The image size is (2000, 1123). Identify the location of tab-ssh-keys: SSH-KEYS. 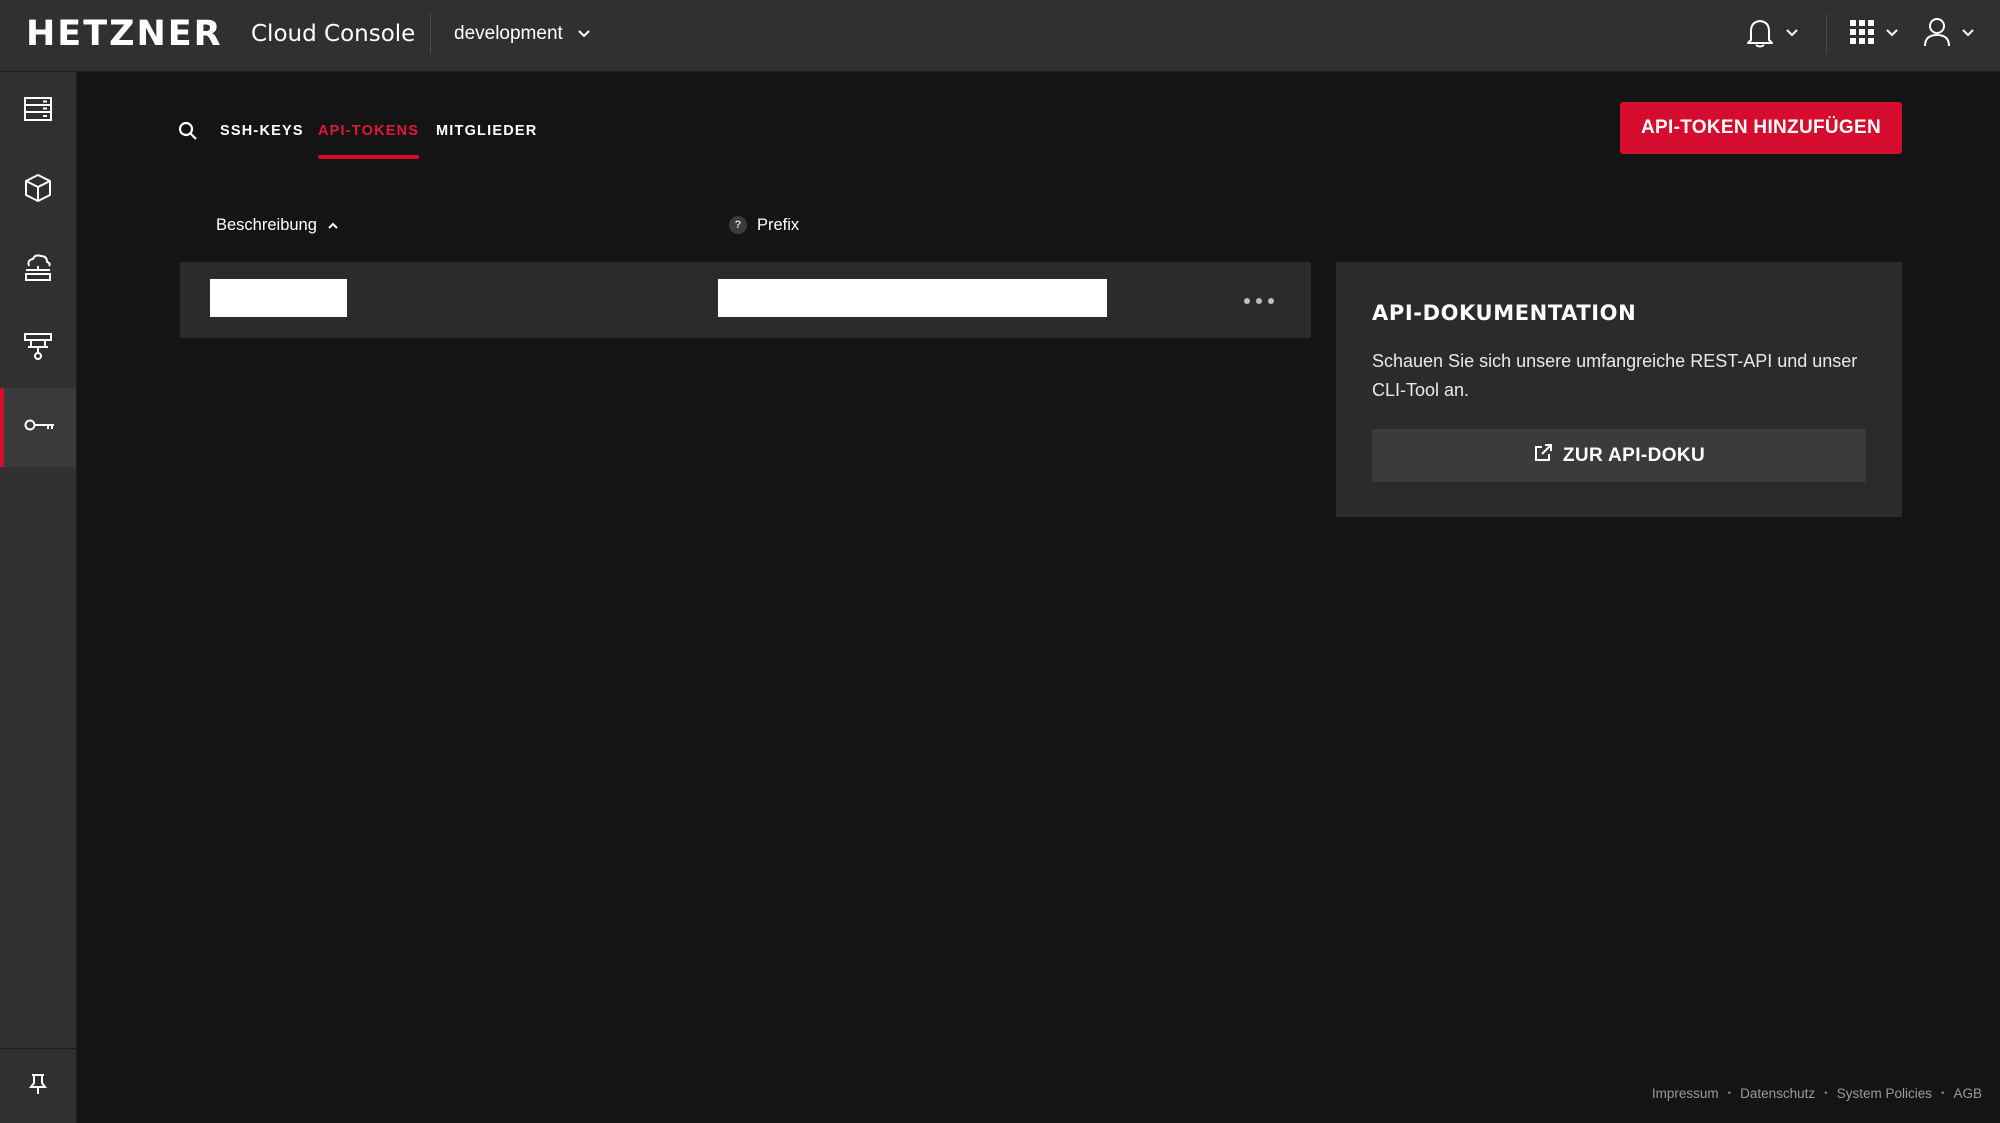
(262, 137).